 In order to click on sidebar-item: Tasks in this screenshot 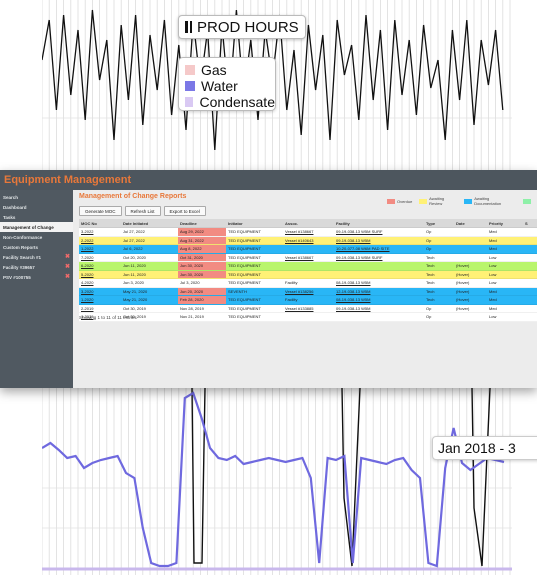, I will do `click(36, 217)`.